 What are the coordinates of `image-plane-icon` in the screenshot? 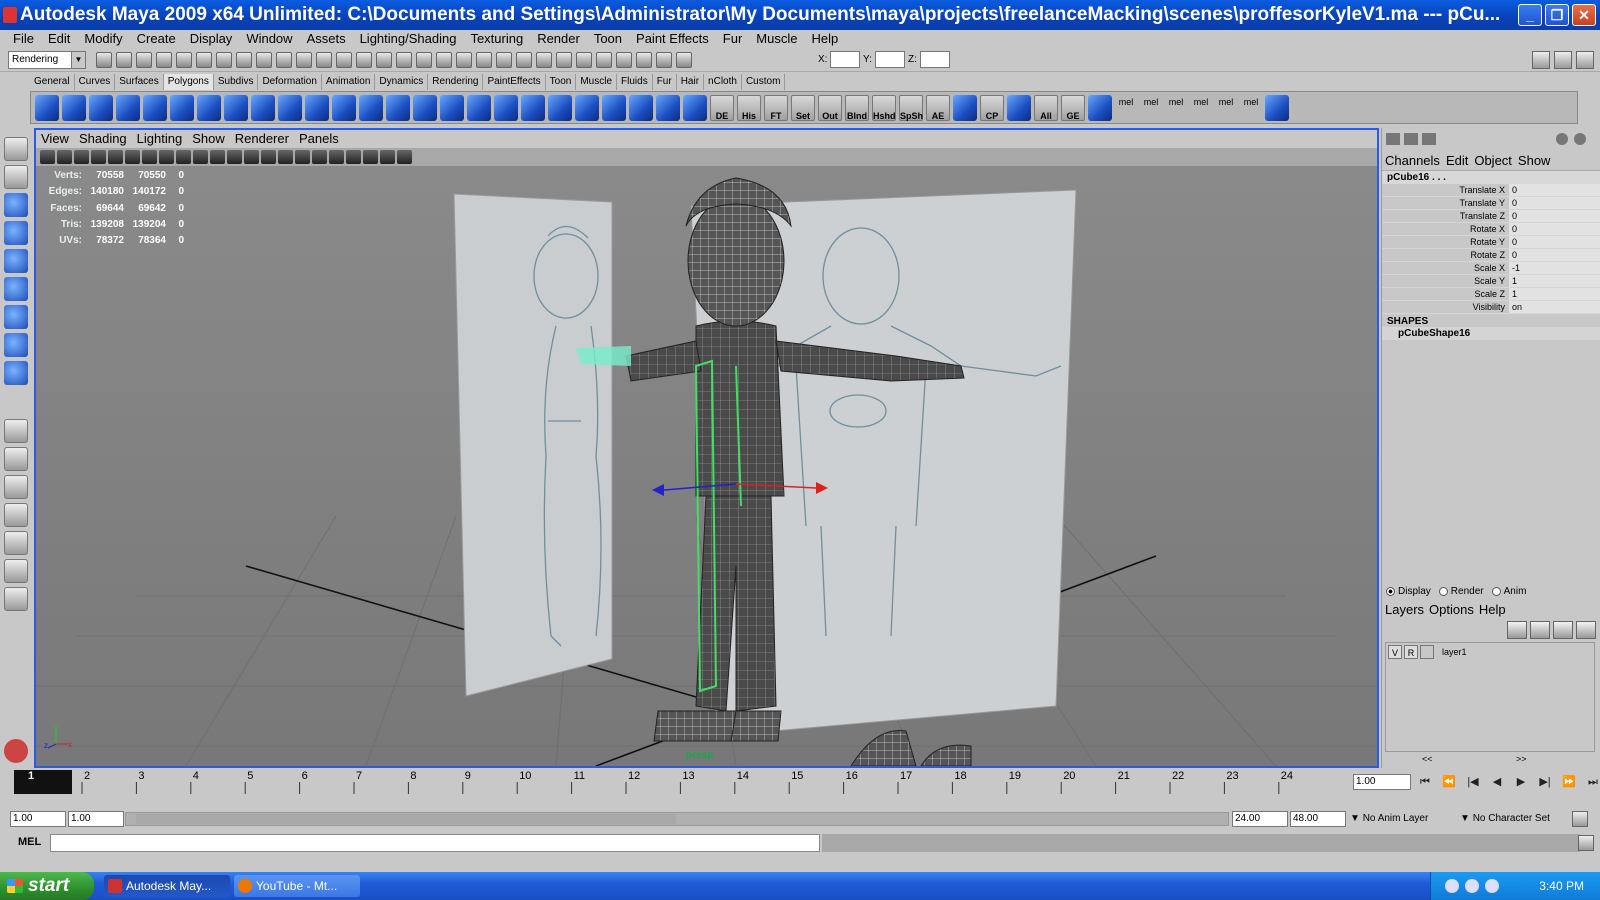 It's located at (98, 157).